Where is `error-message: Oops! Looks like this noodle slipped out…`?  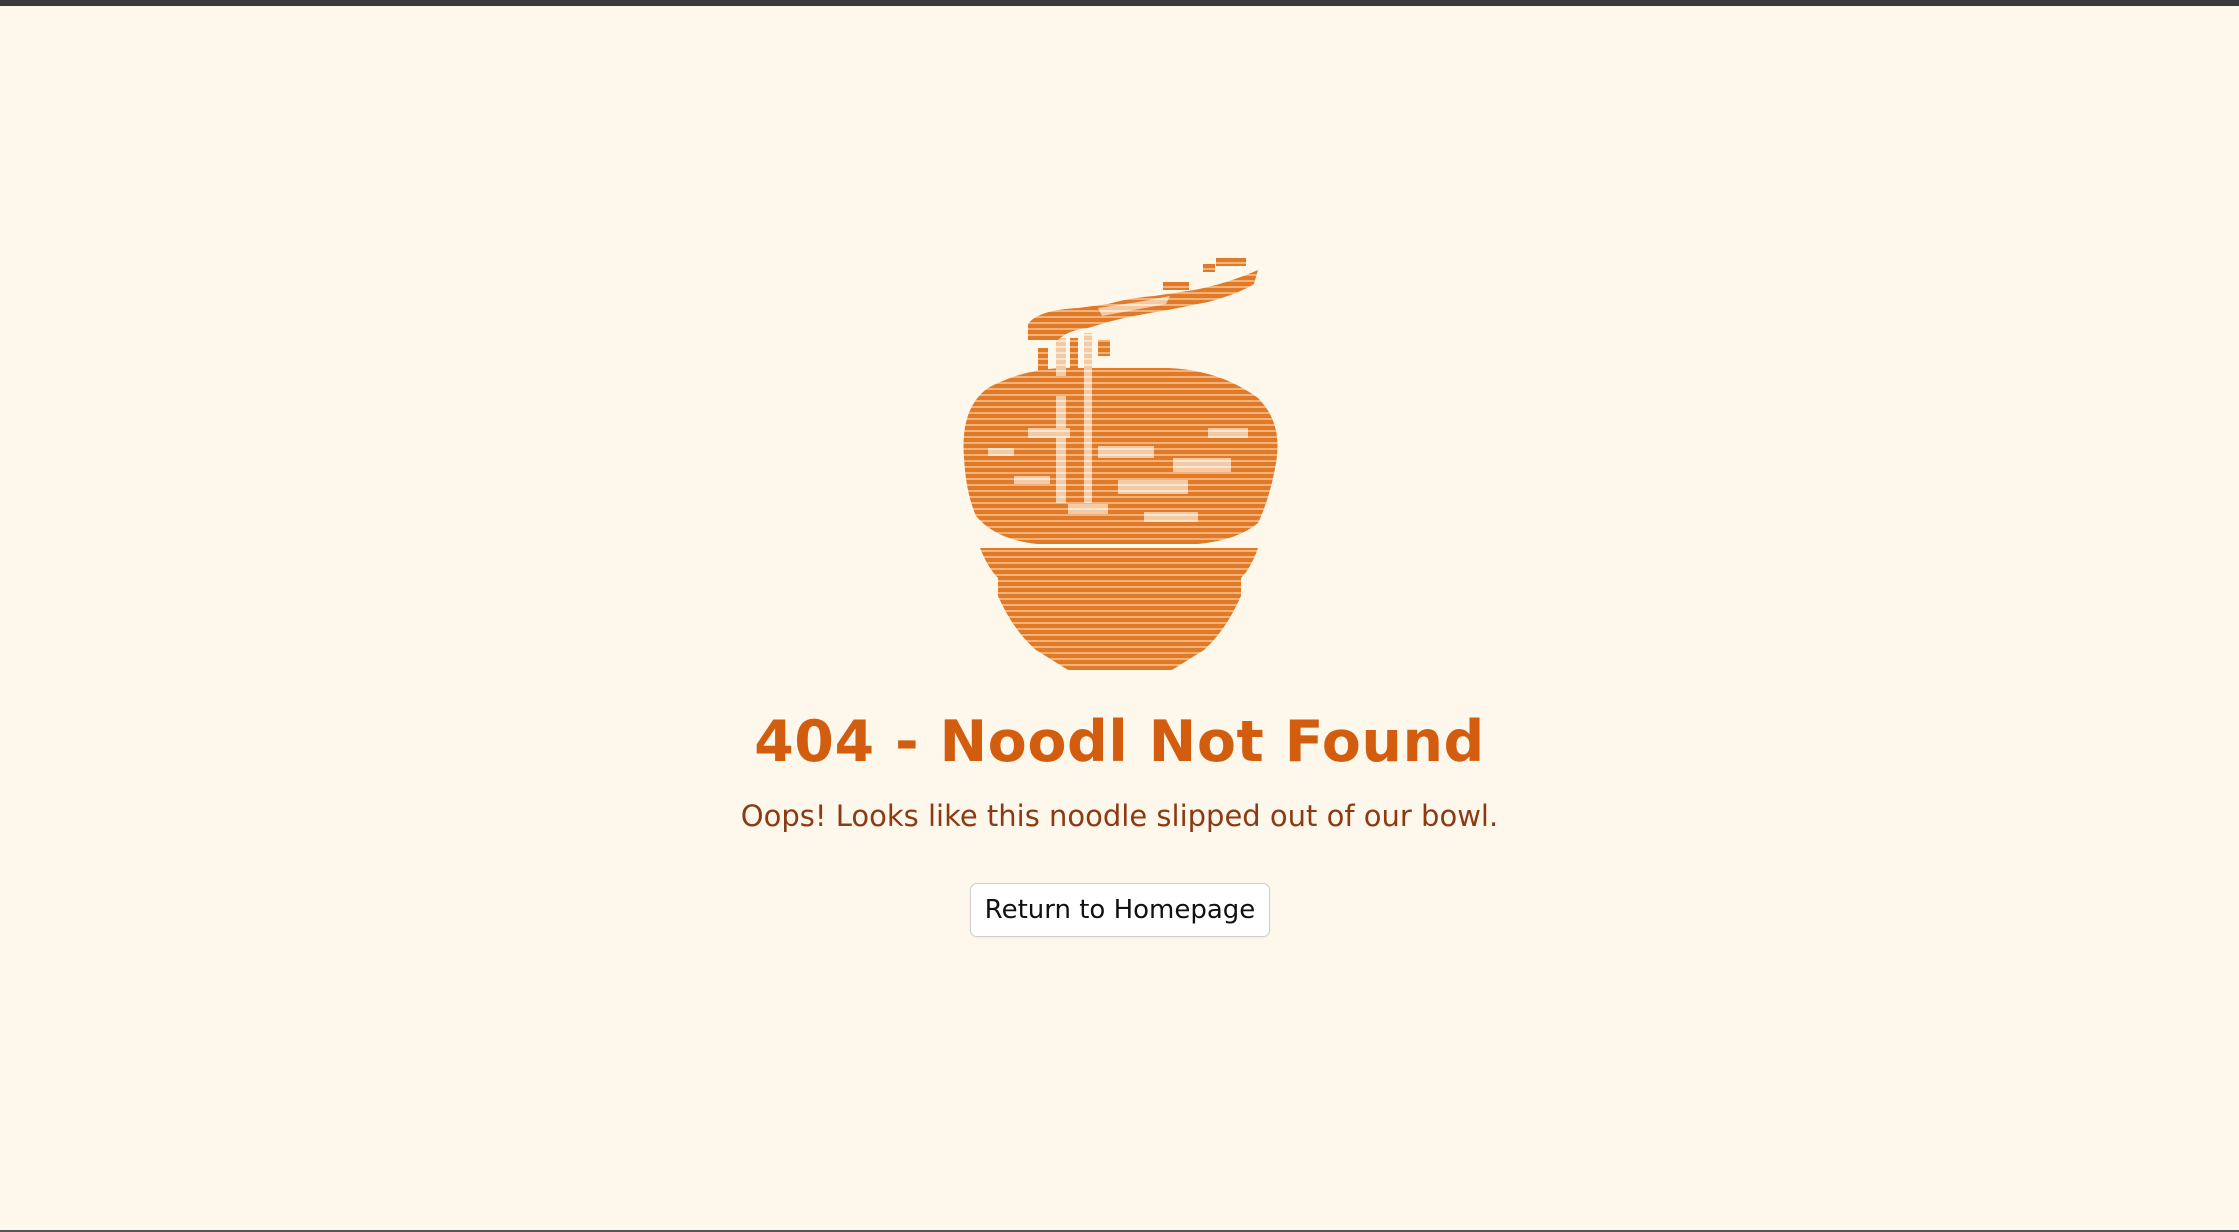 error-message: Oops! Looks like this noodle slipped out… is located at coordinates (1119, 816).